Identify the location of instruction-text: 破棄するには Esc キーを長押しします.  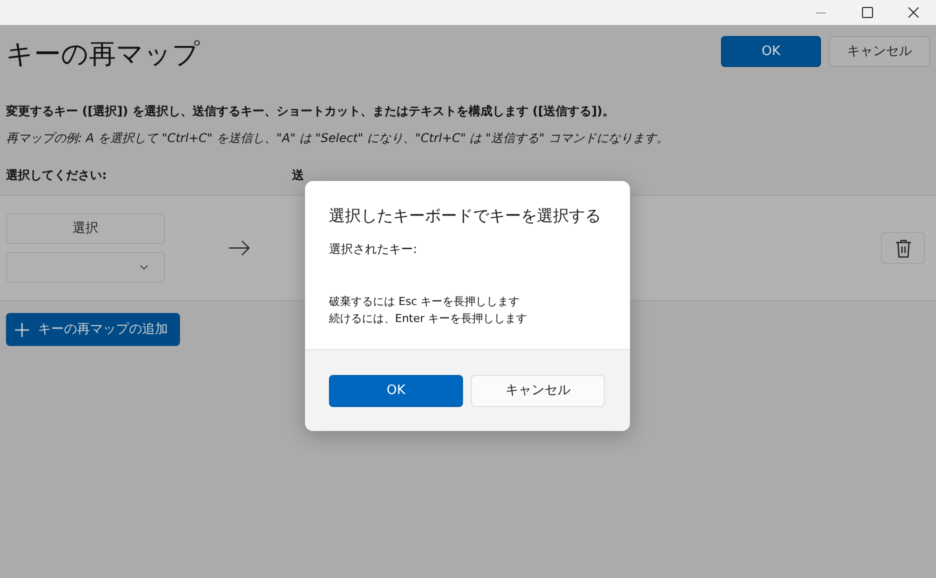
(425, 302).